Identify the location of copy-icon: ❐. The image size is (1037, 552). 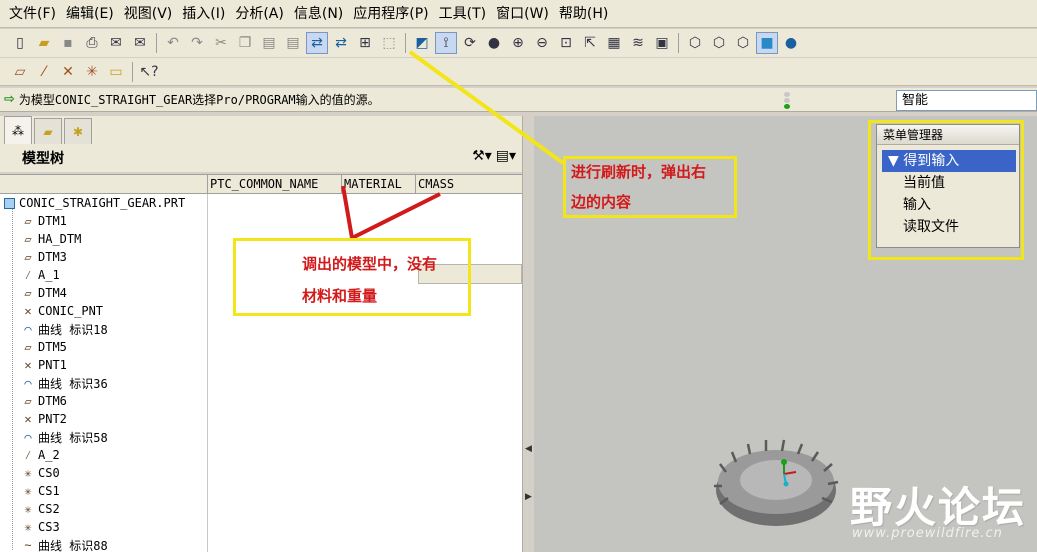
(245, 43).